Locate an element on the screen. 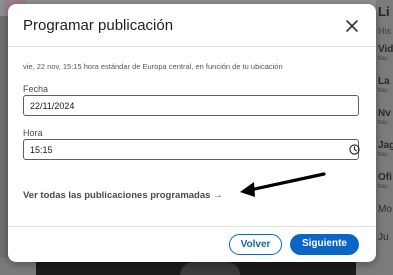 This screenshot has width=393, height=275. back-button: Volver is located at coordinates (255, 244).